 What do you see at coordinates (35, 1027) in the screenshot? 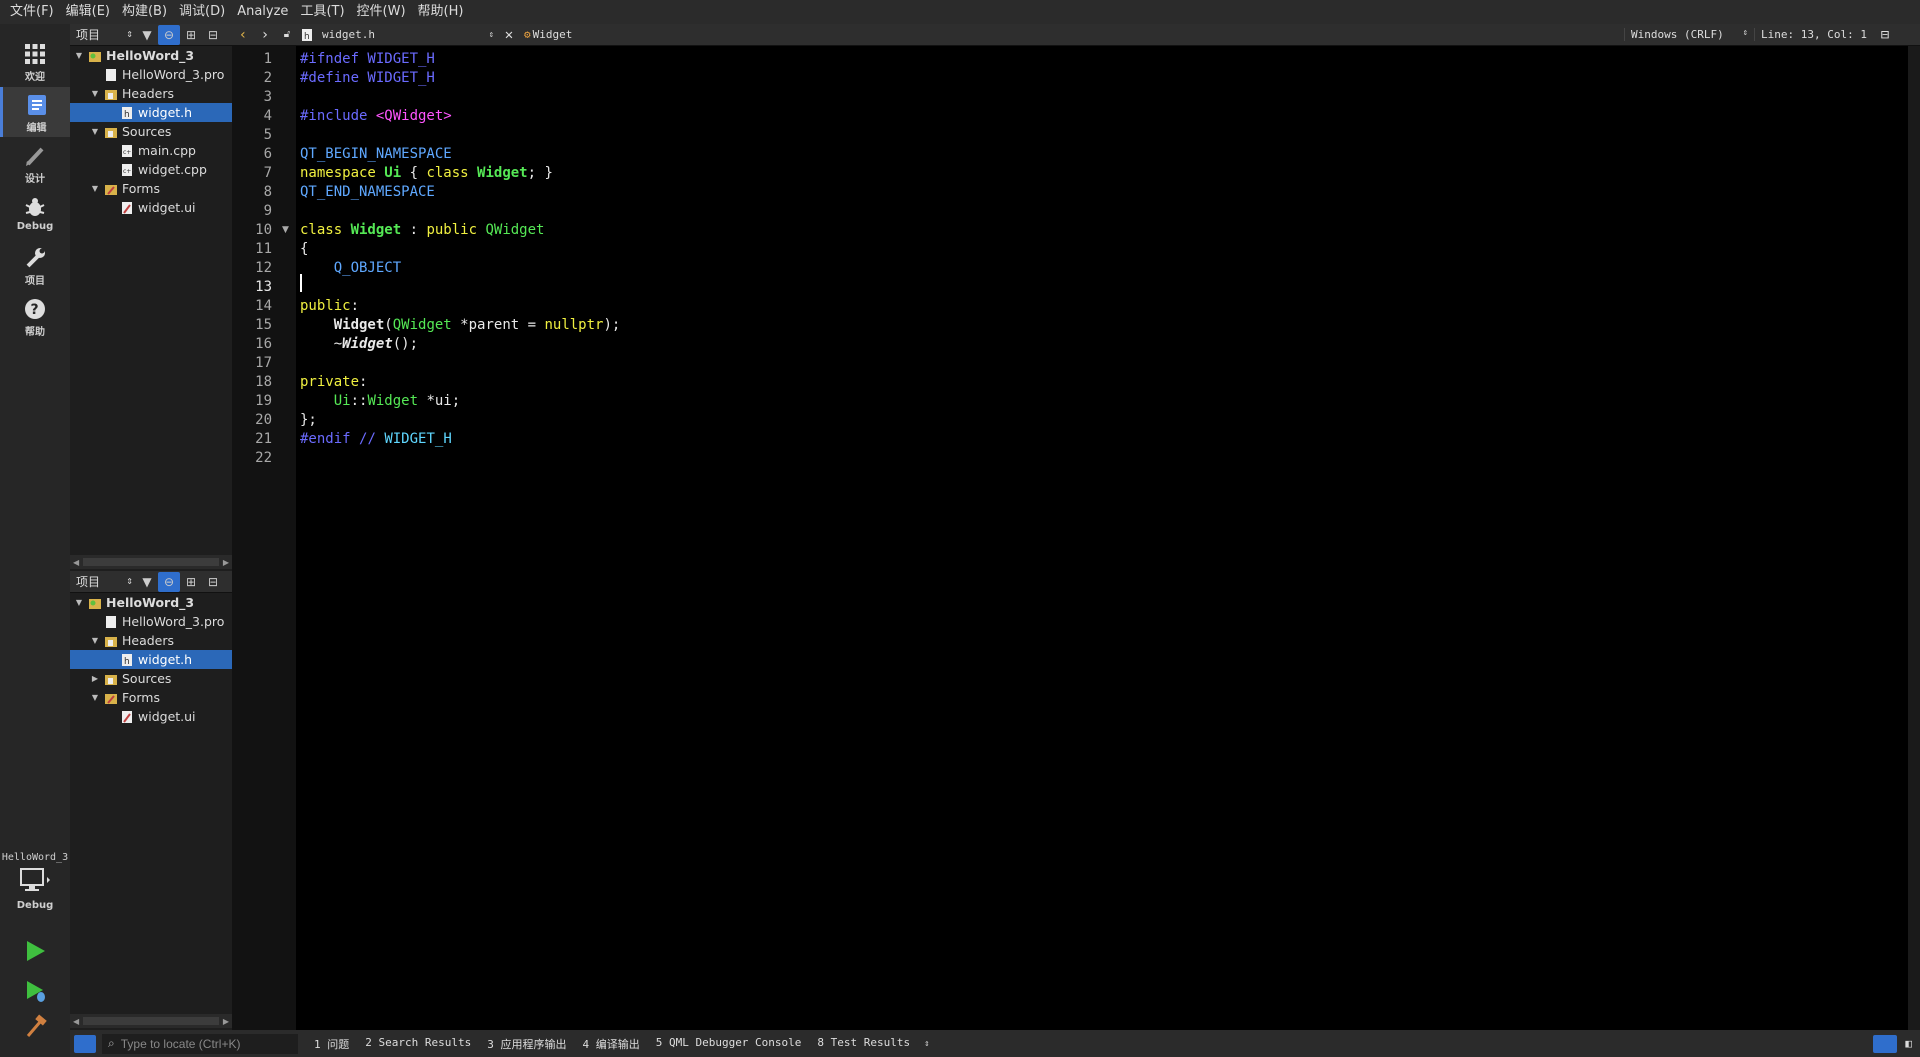
I see `build-hammer-button` at bounding box center [35, 1027].